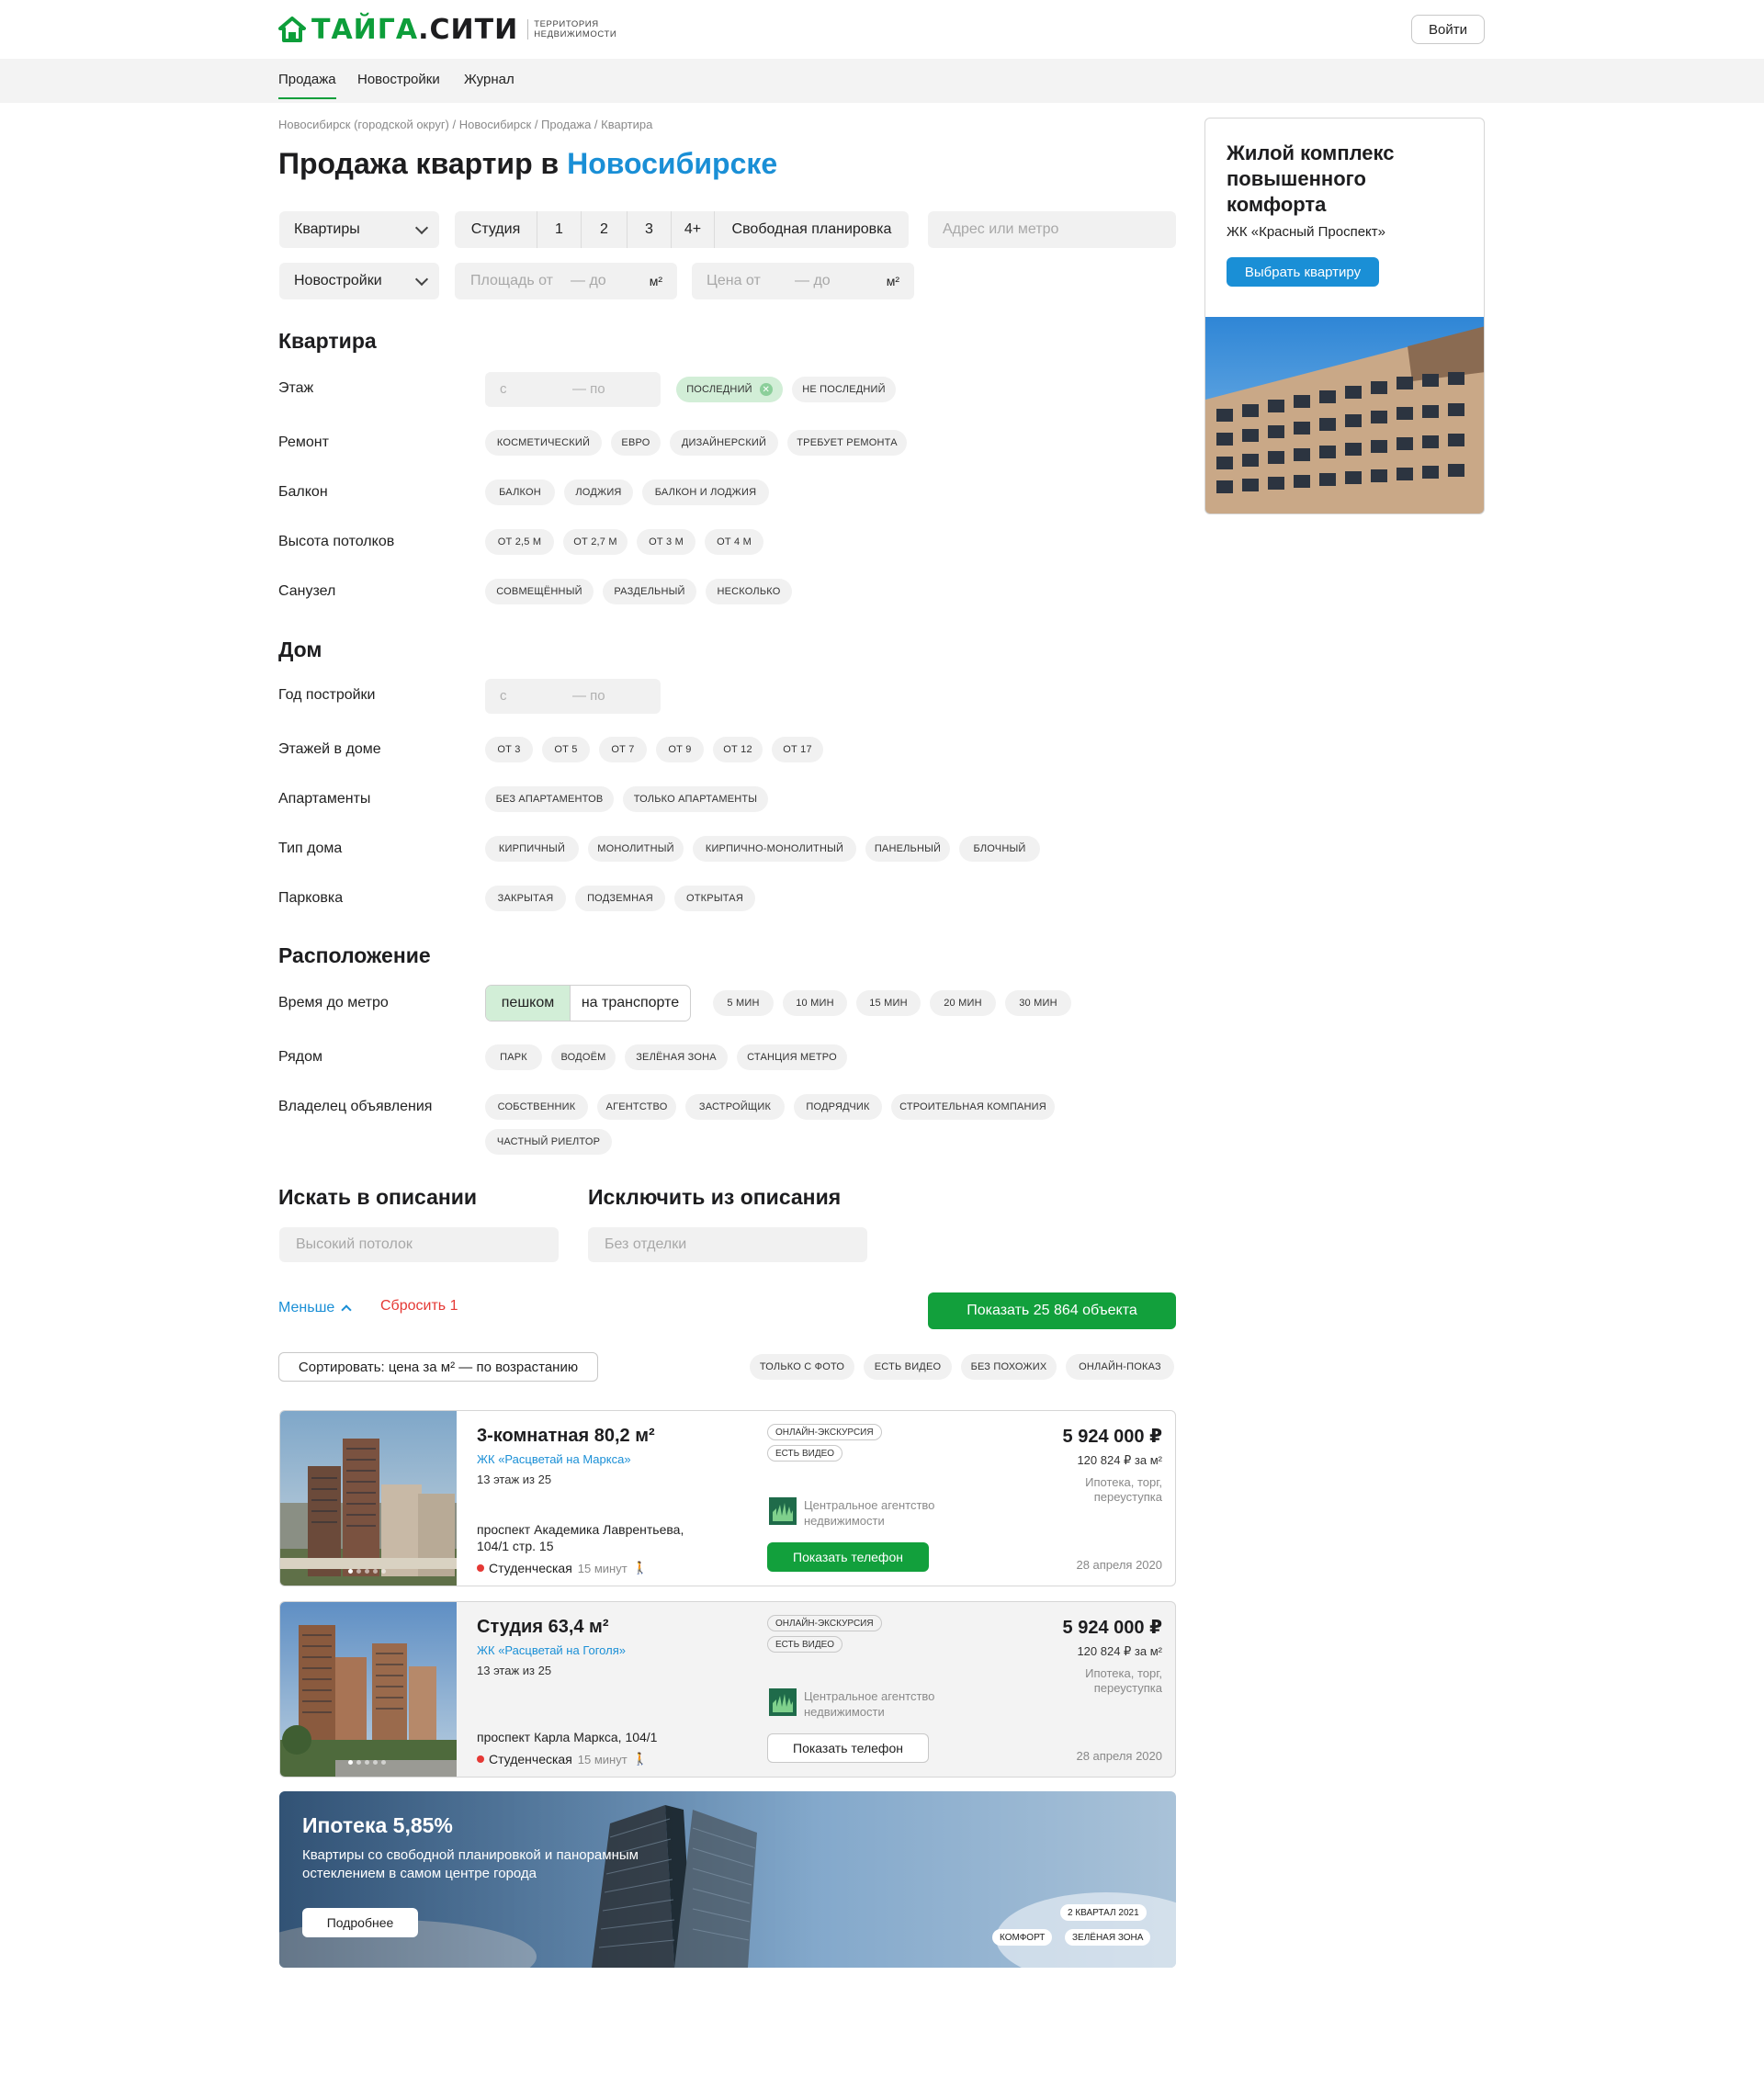  What do you see at coordinates (676, 1057) in the screenshot?
I see `chip-green-zone: ЗЕЛЁНАЯ ЗОНА` at bounding box center [676, 1057].